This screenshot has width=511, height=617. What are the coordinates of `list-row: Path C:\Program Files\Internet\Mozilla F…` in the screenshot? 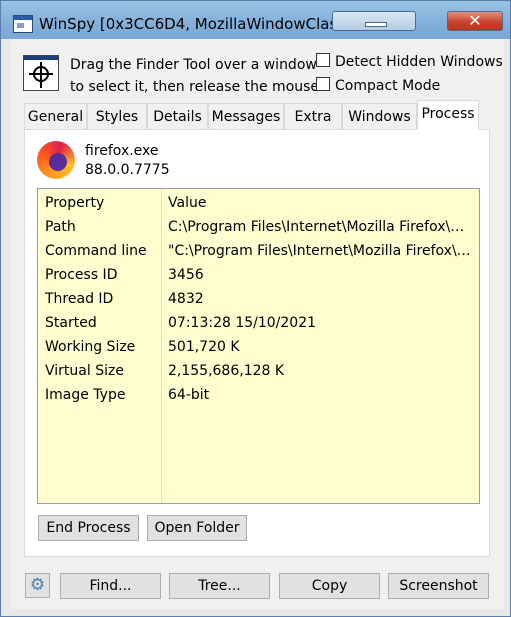 It's located at (258, 227).